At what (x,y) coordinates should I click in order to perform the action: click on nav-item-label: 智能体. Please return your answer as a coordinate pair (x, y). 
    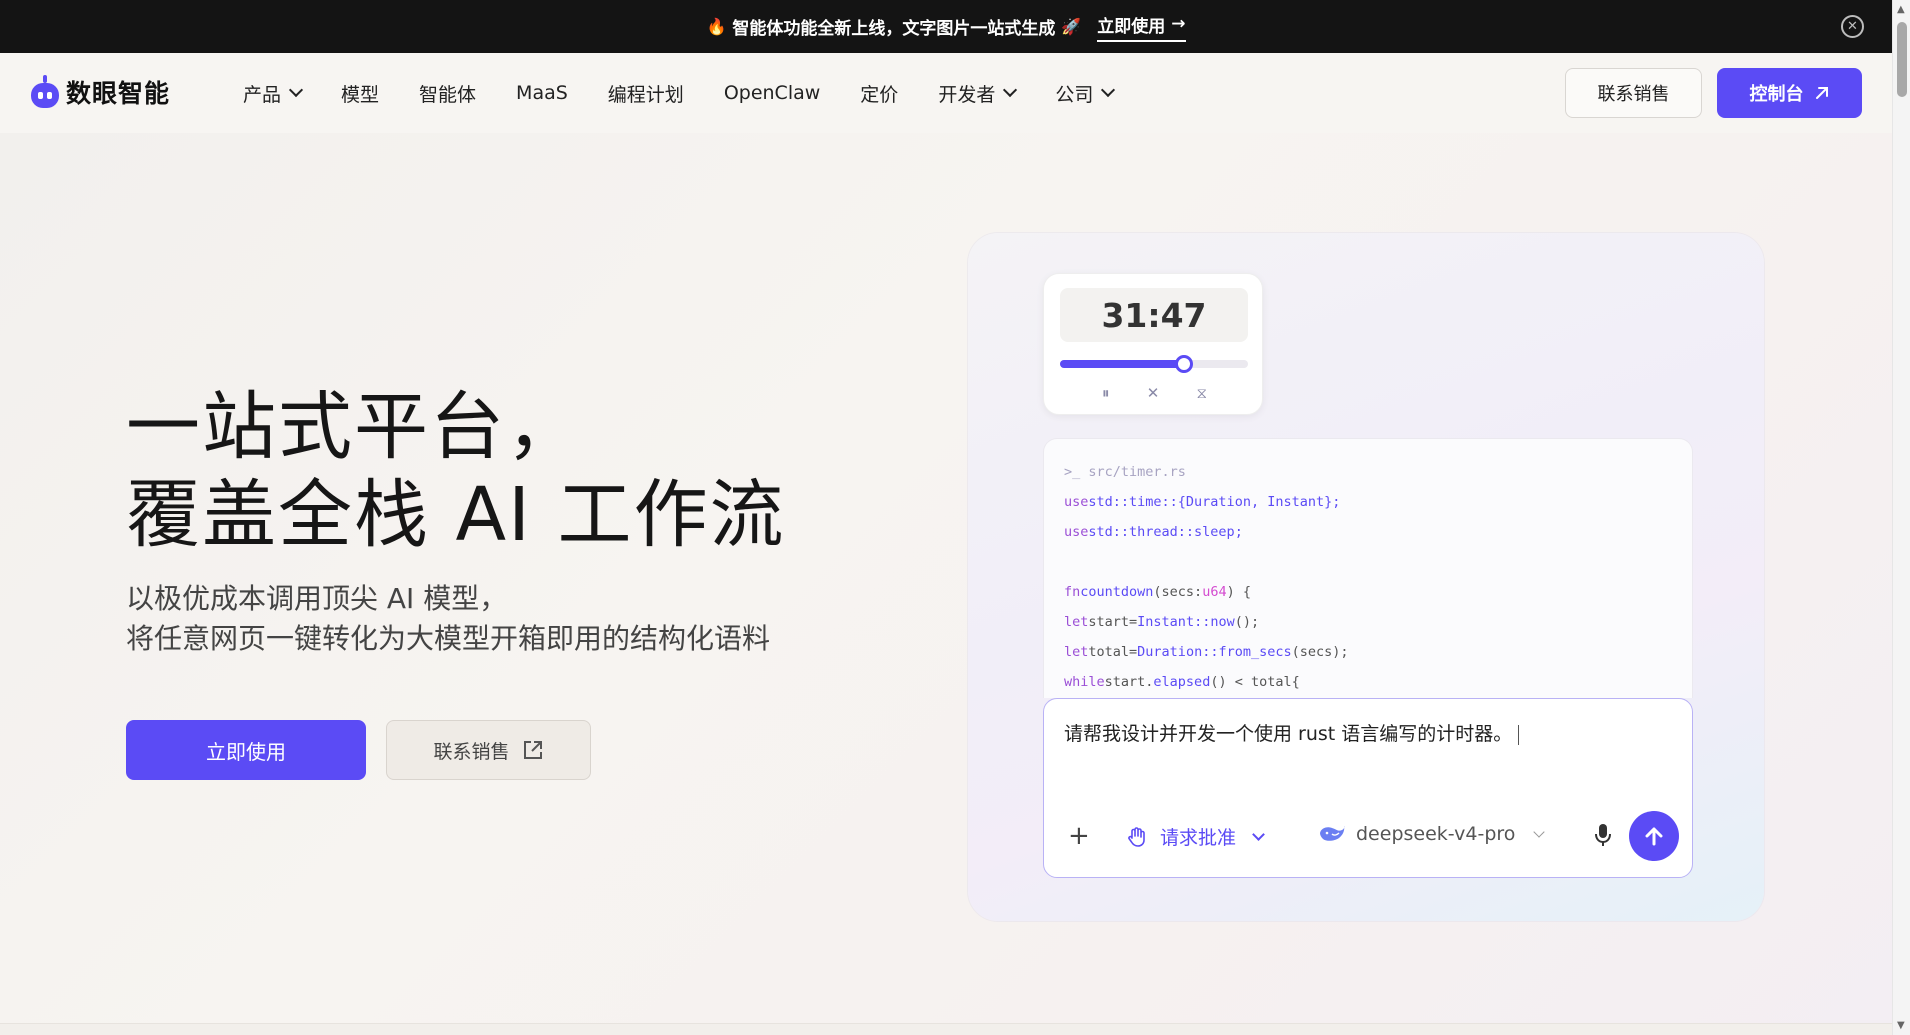
    Looking at the image, I should click on (448, 94).